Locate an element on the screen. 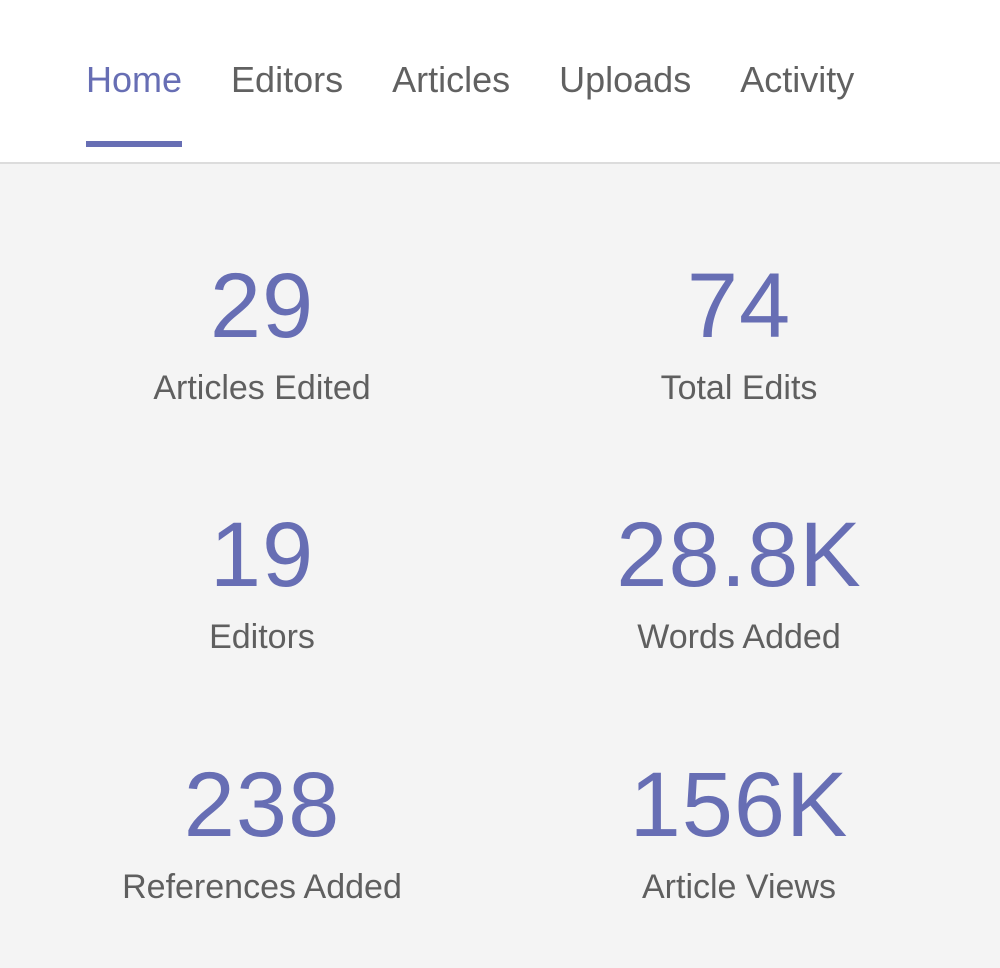 The height and width of the screenshot is (968, 1000). stat-words-added: 28.8K Words Added is located at coordinates (739, 581).